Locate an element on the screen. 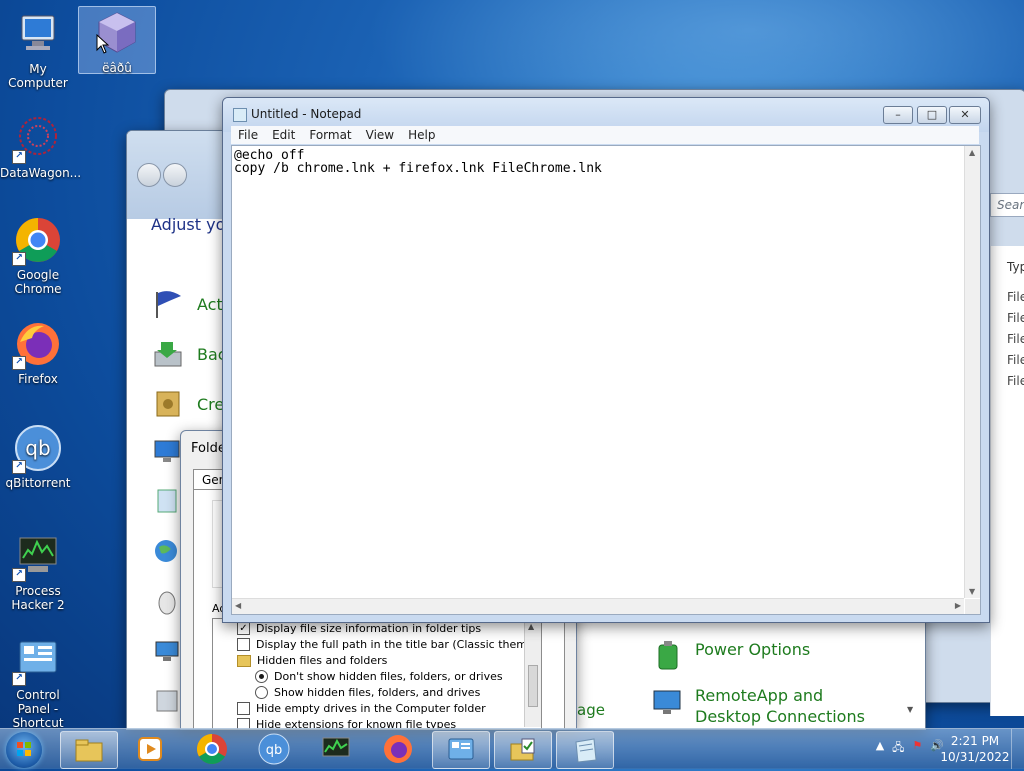  taskbar-qbittorrent: qb is located at coordinates (274, 749).